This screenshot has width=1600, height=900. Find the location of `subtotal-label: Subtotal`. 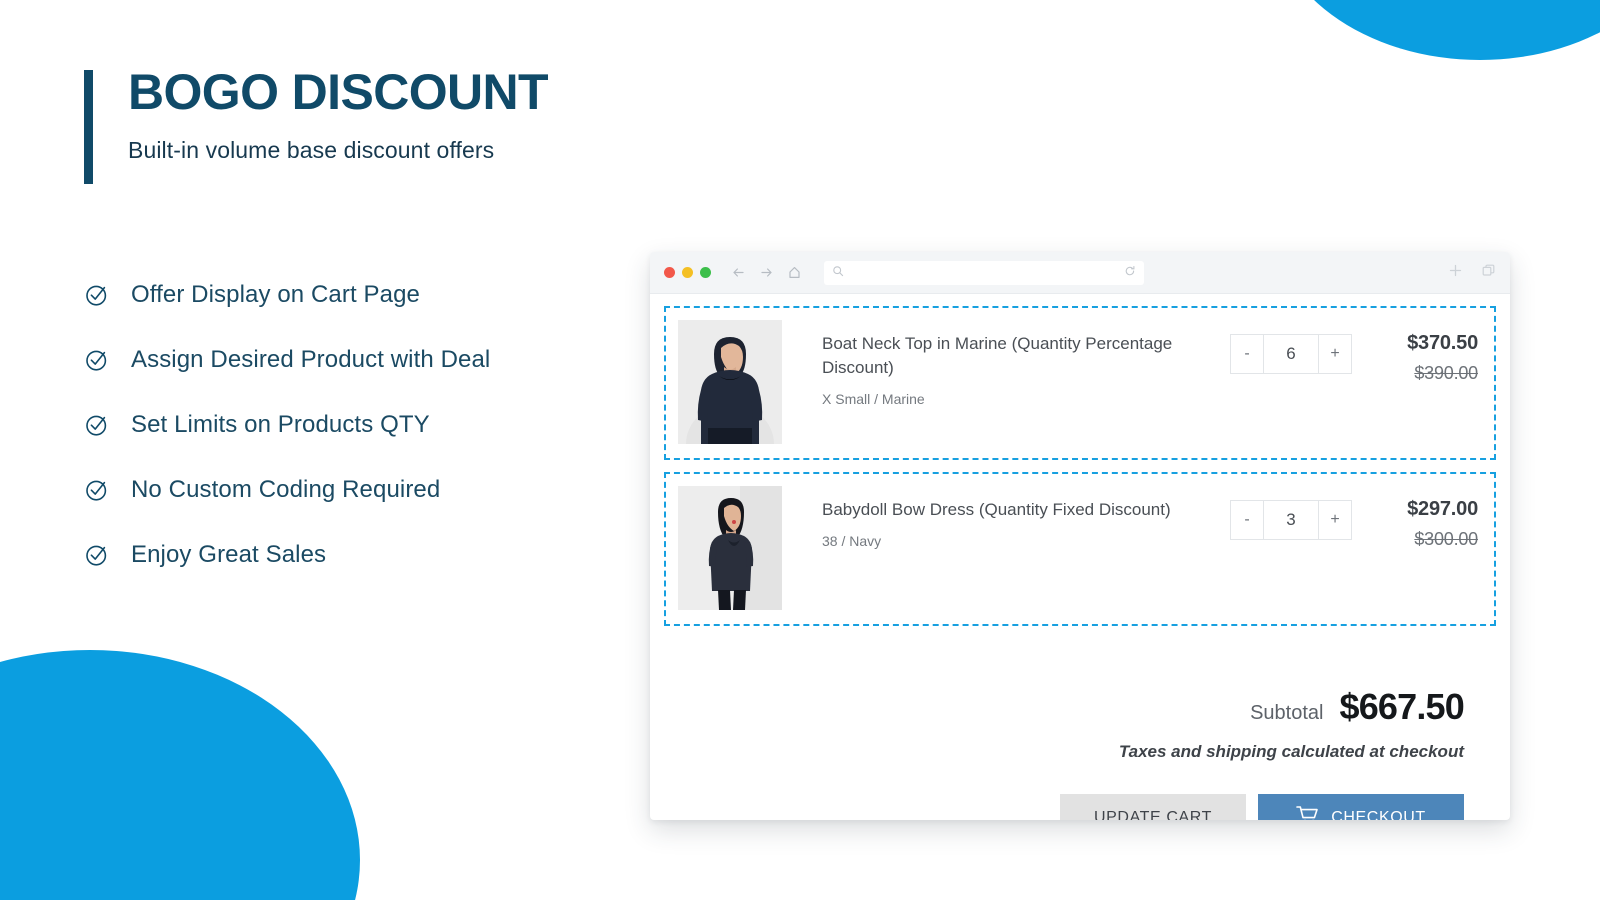

subtotal-label: Subtotal is located at coordinates (1287, 713).